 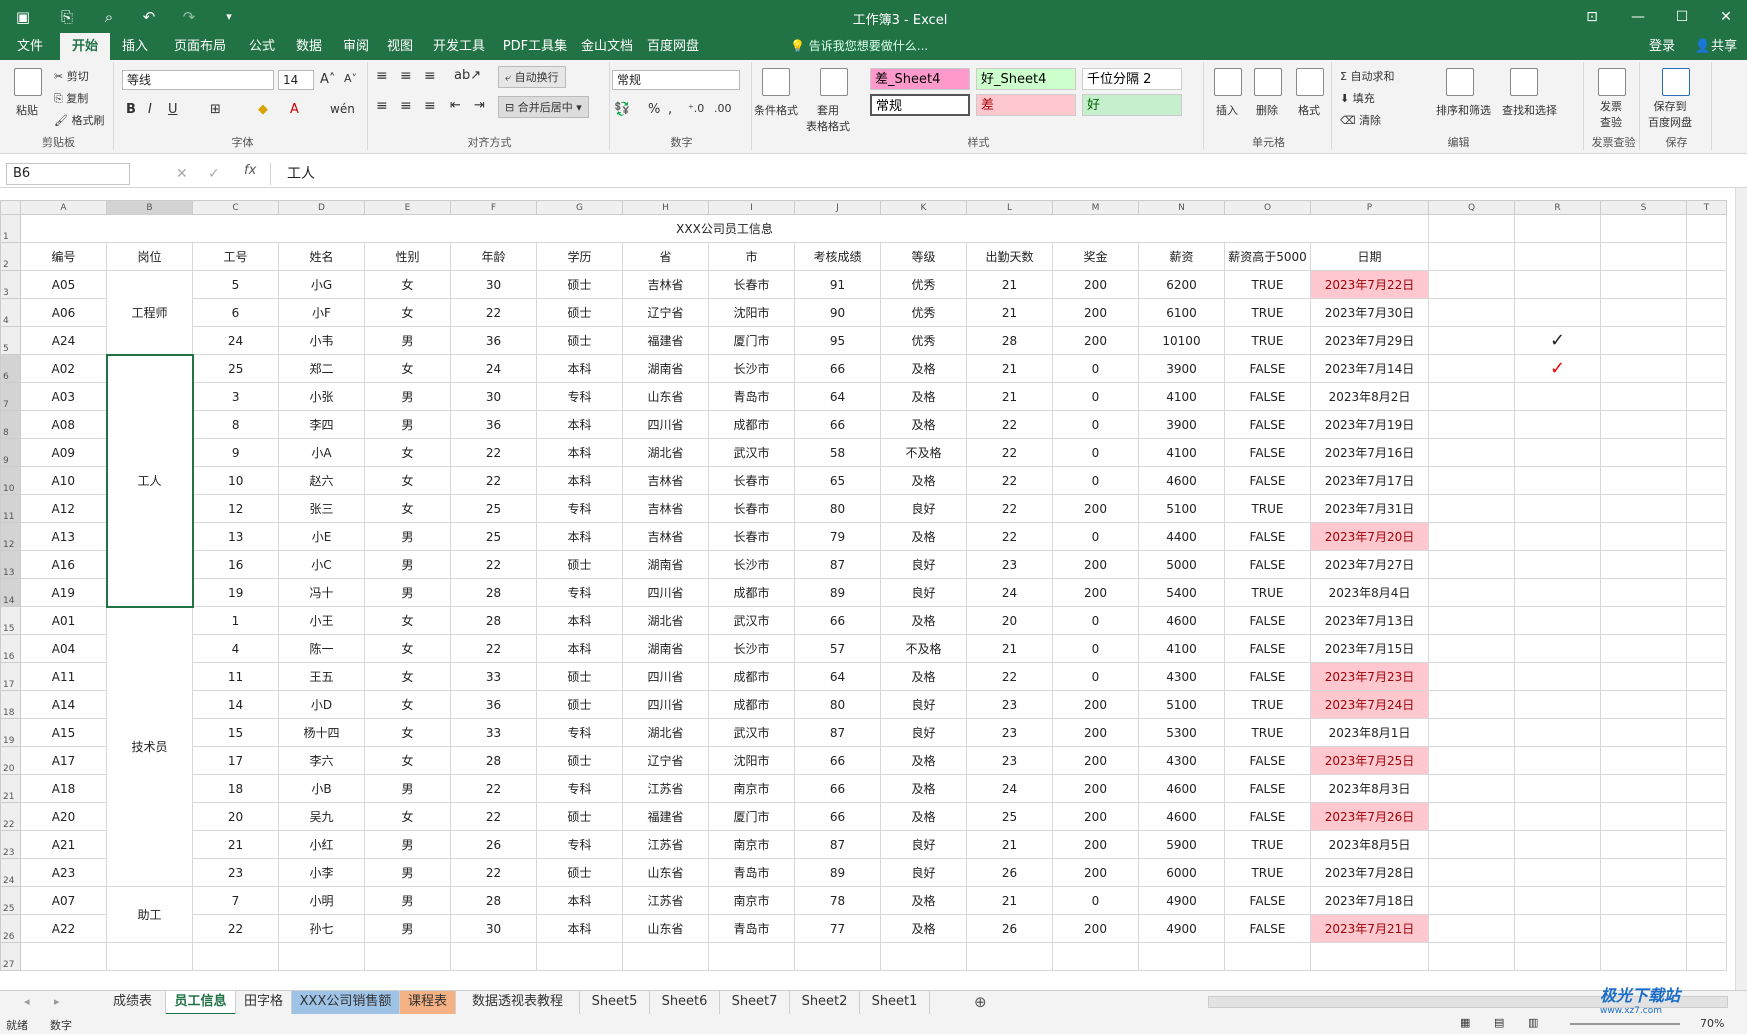 I want to click on font-name-select: 等线, so click(x=198, y=80).